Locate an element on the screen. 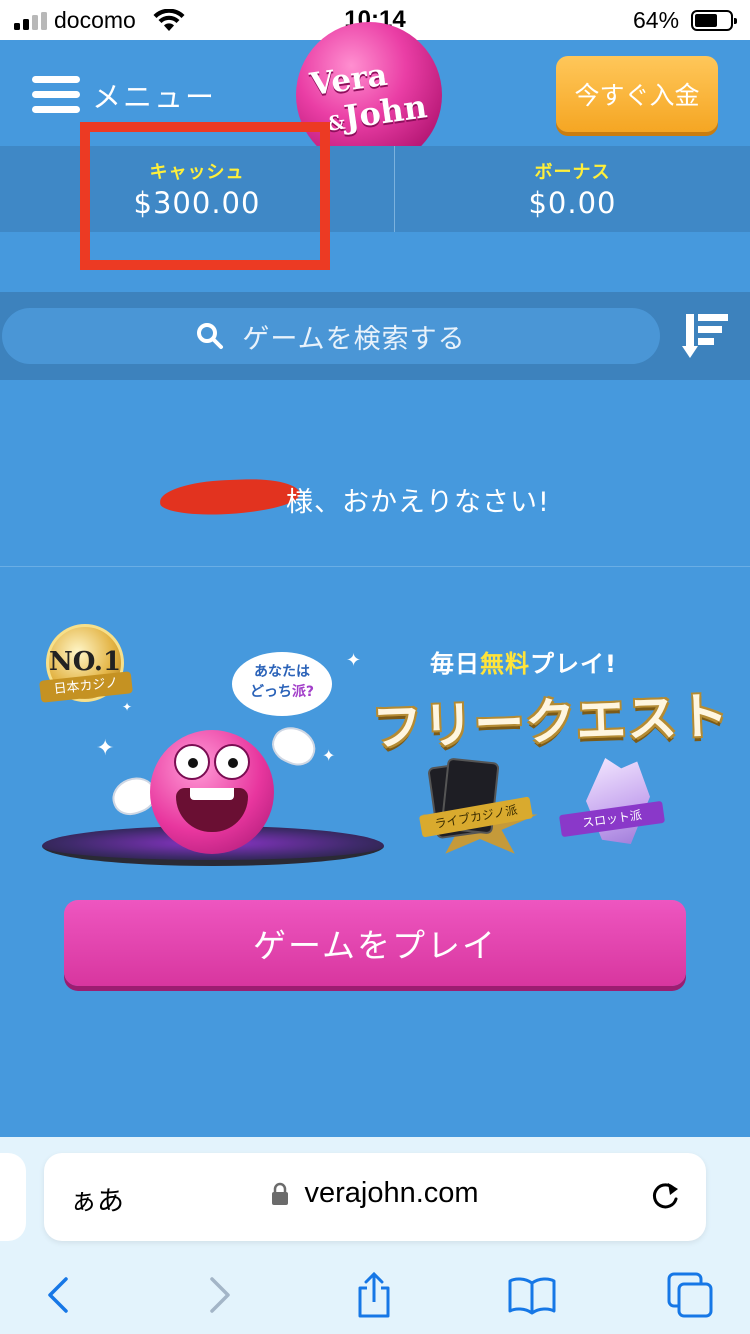 The height and width of the screenshot is (1334, 750). share-icon is located at coordinates (374, 1294).